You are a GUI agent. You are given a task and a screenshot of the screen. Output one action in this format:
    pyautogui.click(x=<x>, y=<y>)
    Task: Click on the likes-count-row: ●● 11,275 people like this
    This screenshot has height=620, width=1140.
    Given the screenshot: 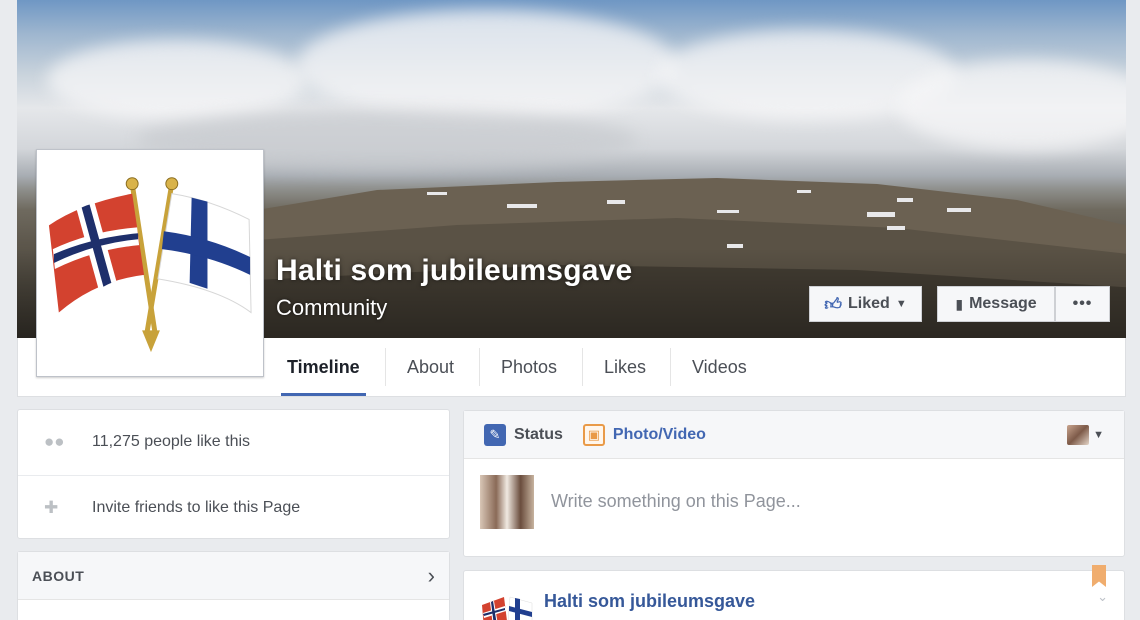 What is the action you would take?
    pyautogui.click(x=233, y=442)
    